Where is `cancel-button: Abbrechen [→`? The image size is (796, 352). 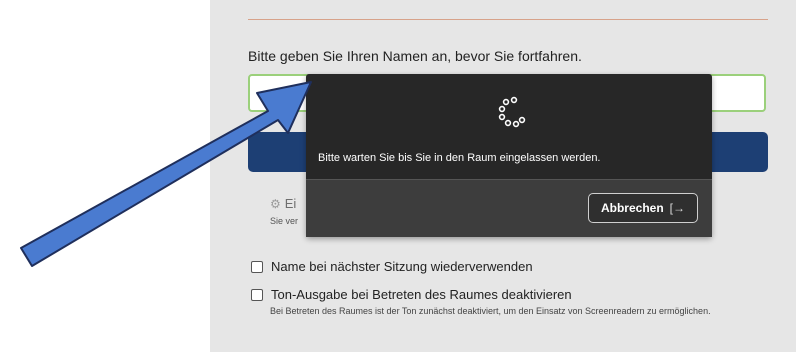 cancel-button: Abbrechen [→ is located at coordinates (643, 208).